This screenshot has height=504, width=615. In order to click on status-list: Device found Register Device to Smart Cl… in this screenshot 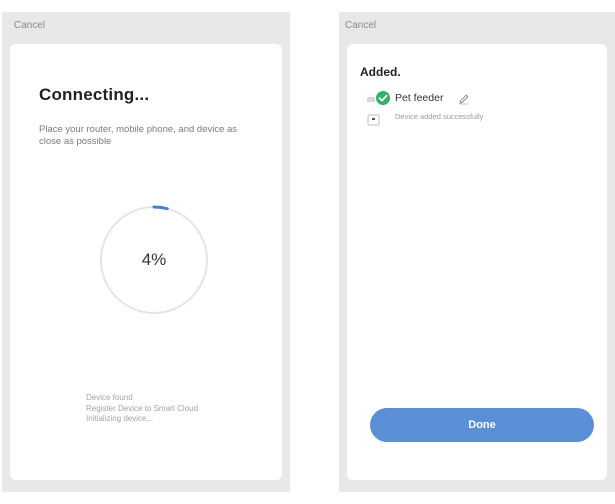, I will do `click(142, 409)`.